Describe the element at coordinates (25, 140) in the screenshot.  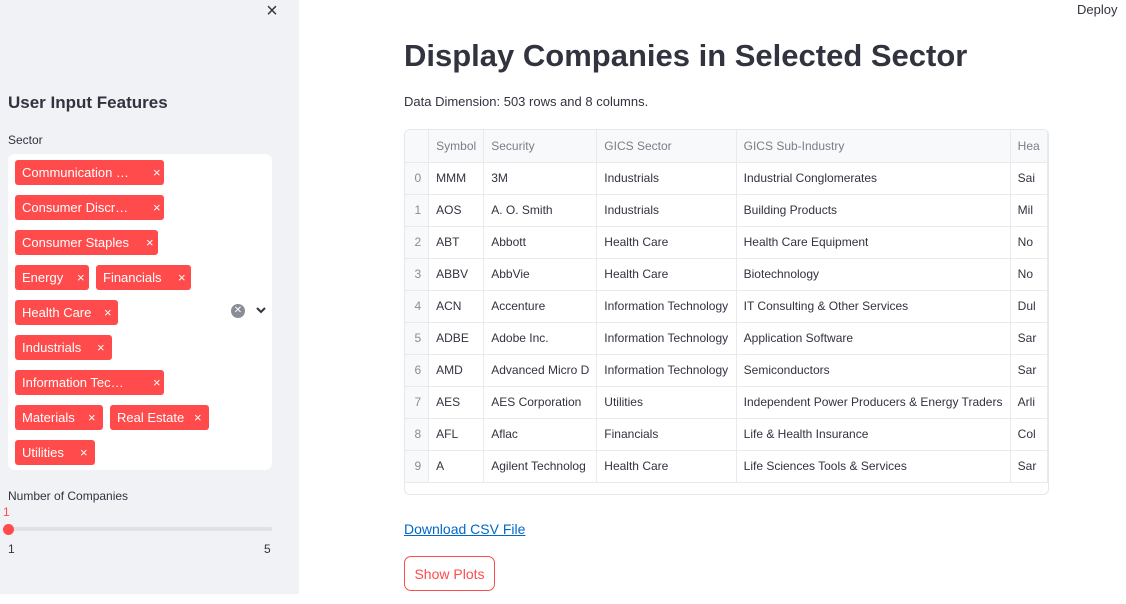
I see `sector-label: Sector` at that location.